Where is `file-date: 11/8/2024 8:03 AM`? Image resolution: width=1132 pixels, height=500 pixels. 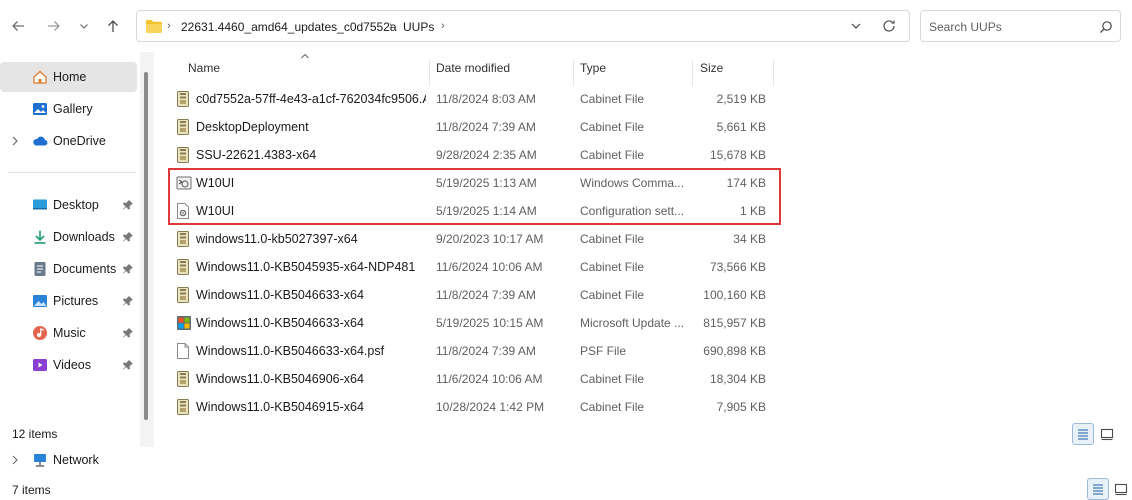 file-date: 11/8/2024 8:03 AM is located at coordinates (486, 99).